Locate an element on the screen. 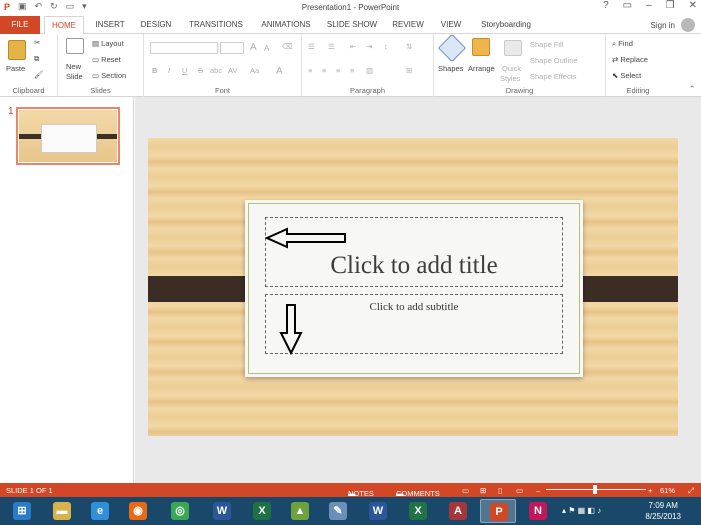  decrease-indent-icon: ⇤ is located at coordinates (353, 46).